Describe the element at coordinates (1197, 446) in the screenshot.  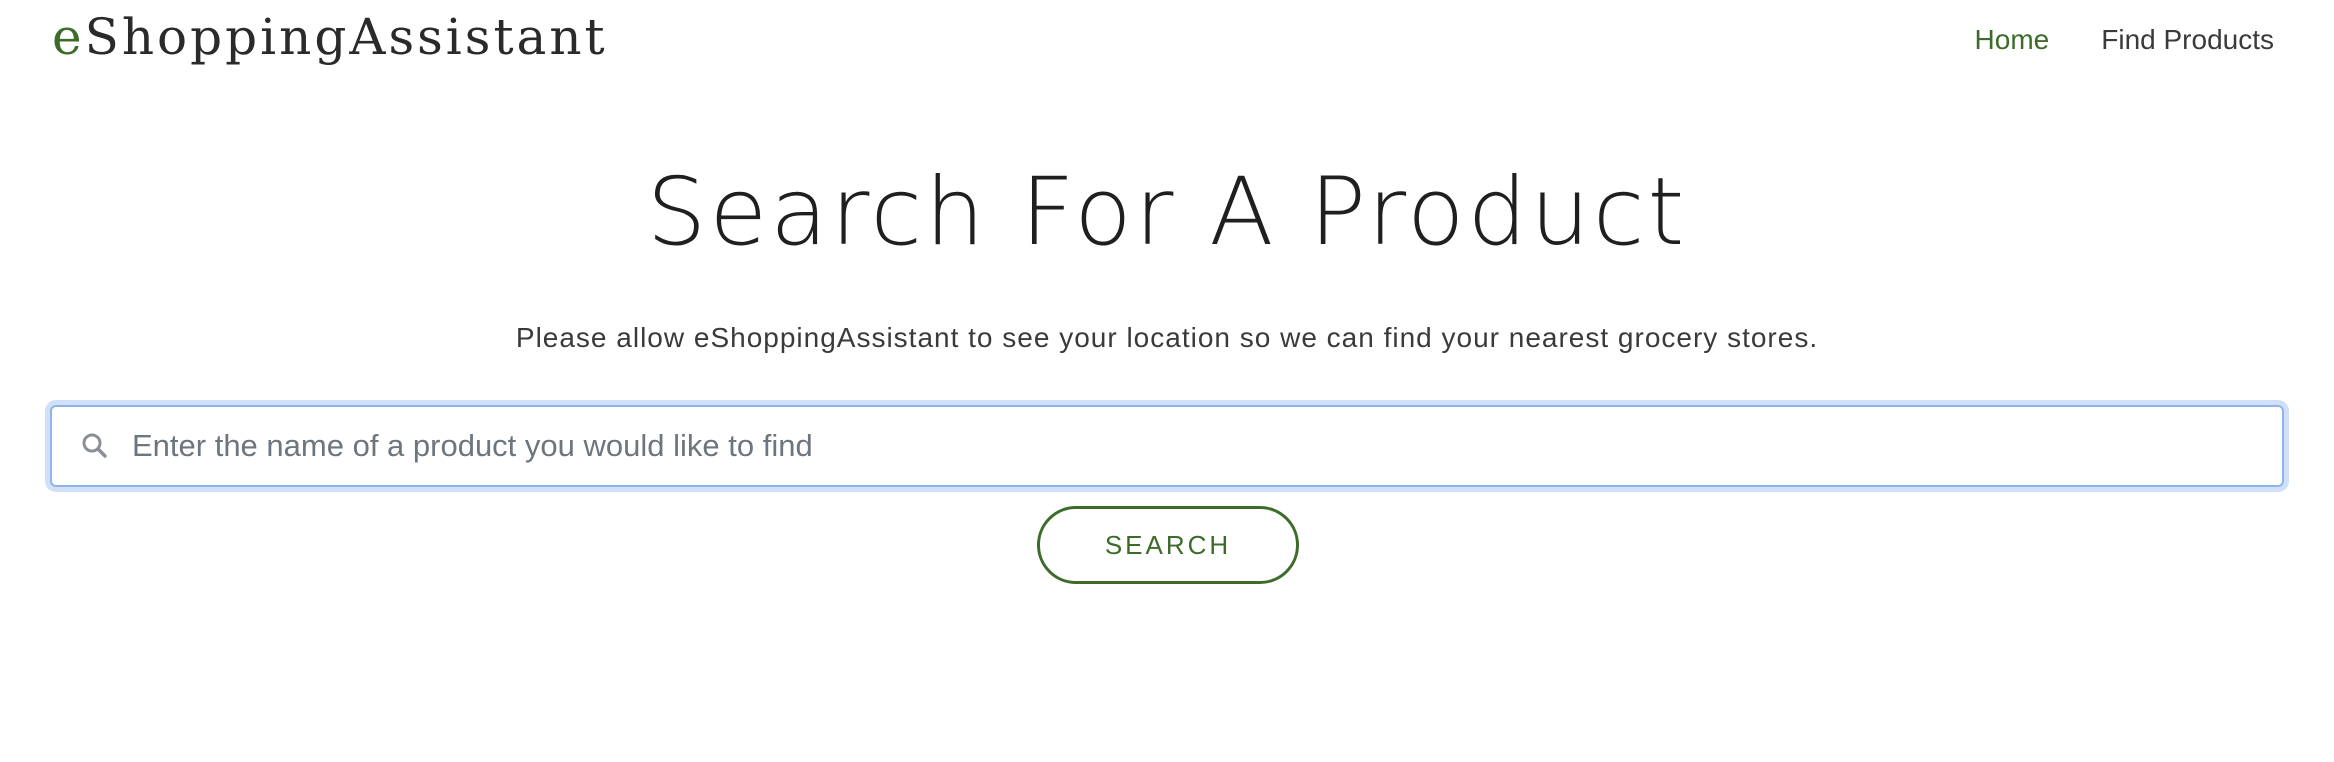
I see `search-input` at that location.